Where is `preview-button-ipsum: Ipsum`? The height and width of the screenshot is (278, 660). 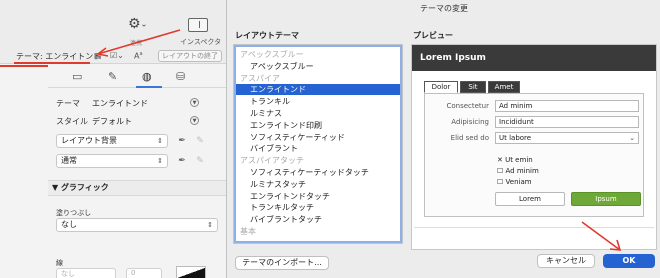 preview-button-ipsum: Ipsum is located at coordinates (606, 199).